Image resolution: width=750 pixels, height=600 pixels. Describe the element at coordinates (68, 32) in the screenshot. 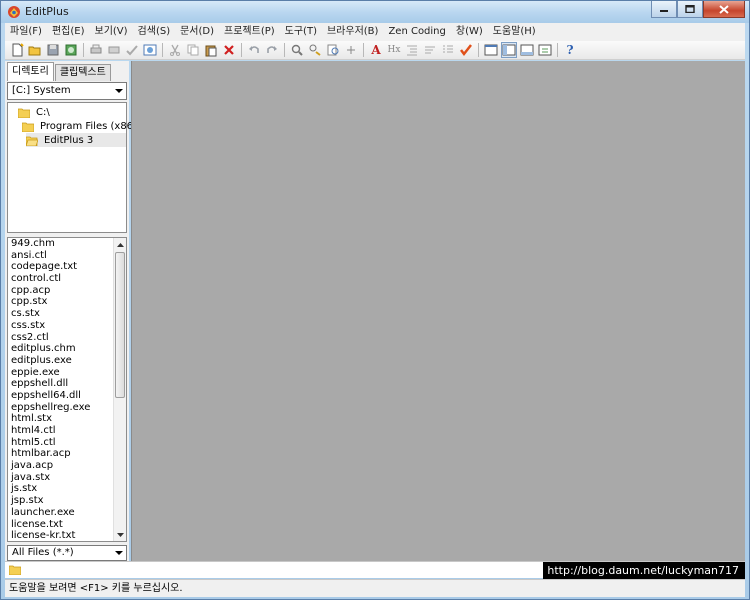

I see `menu-edit: 편집(E)` at that location.